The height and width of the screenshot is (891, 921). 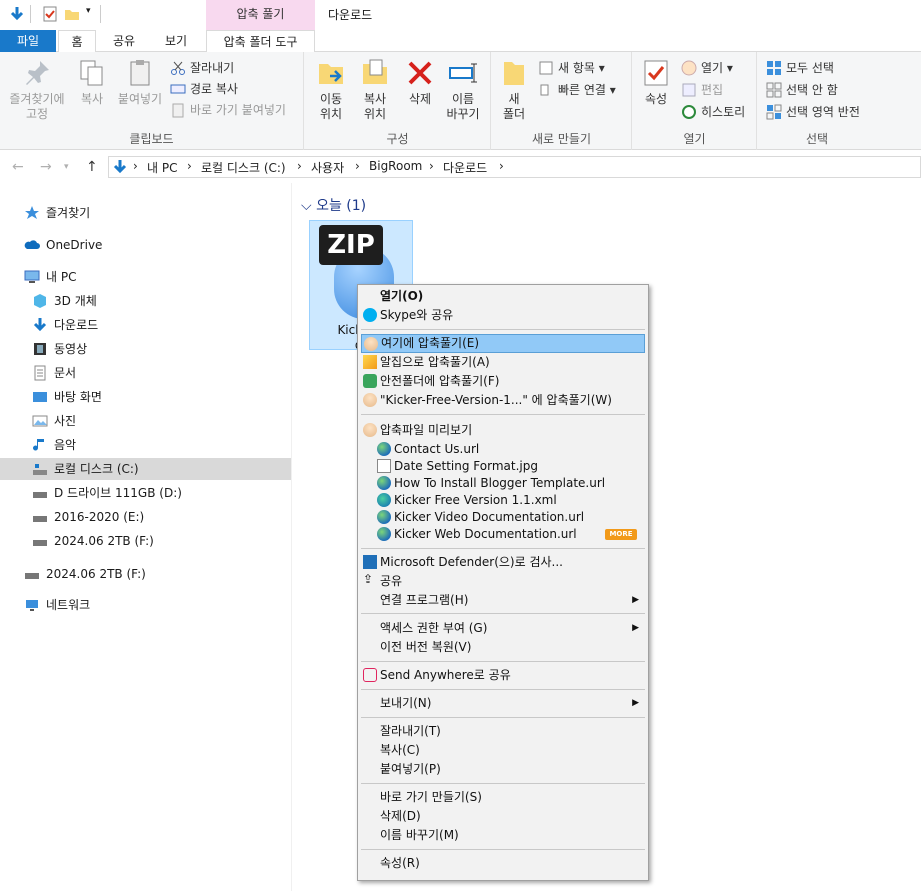 I want to click on tab-view: 보기, so click(x=176, y=41).